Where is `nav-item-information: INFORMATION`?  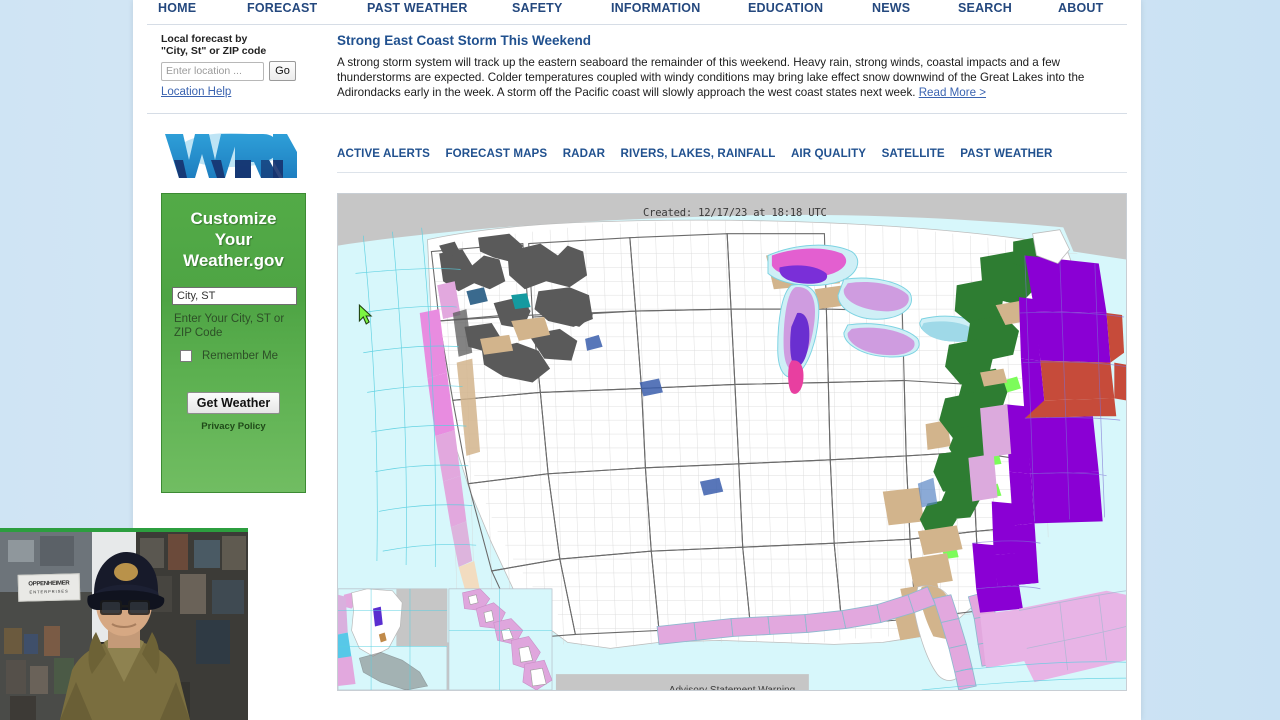 nav-item-information: INFORMATION is located at coordinates (655, 8).